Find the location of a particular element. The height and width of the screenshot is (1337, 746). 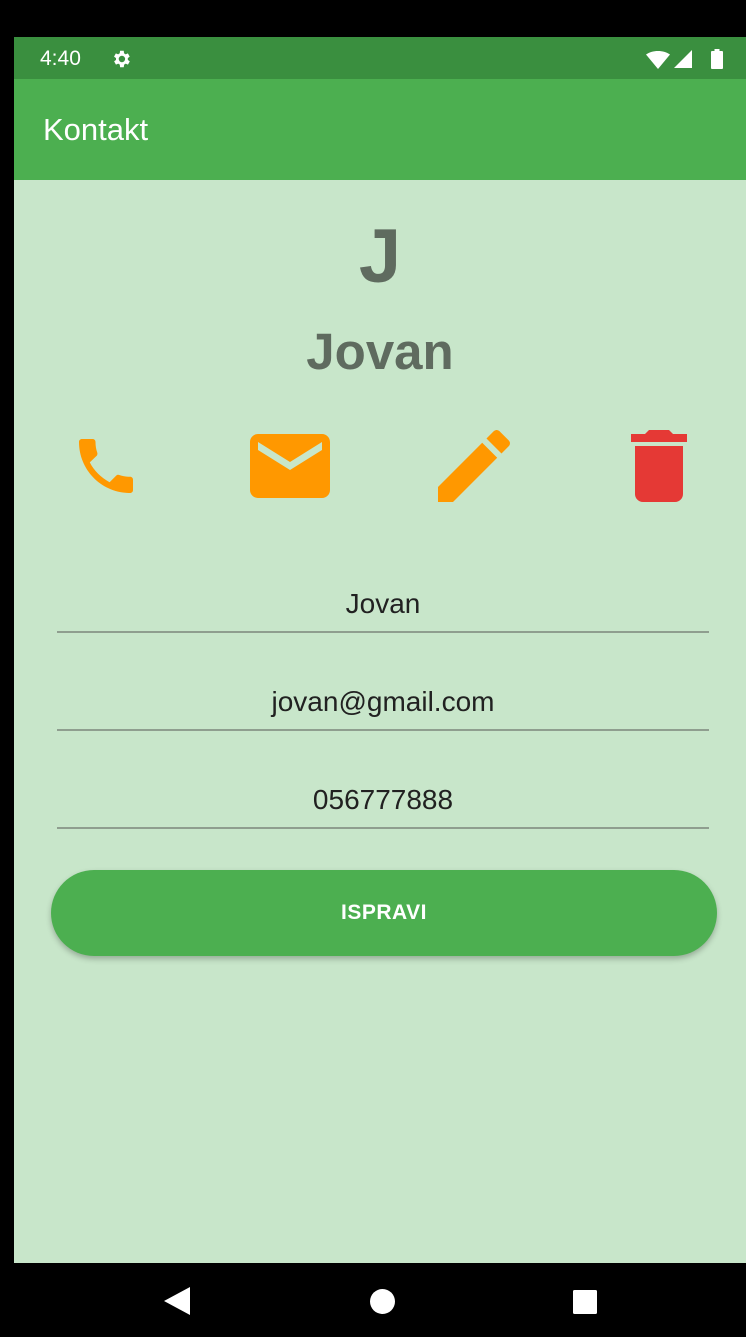

email-field is located at coordinates (383, 703).